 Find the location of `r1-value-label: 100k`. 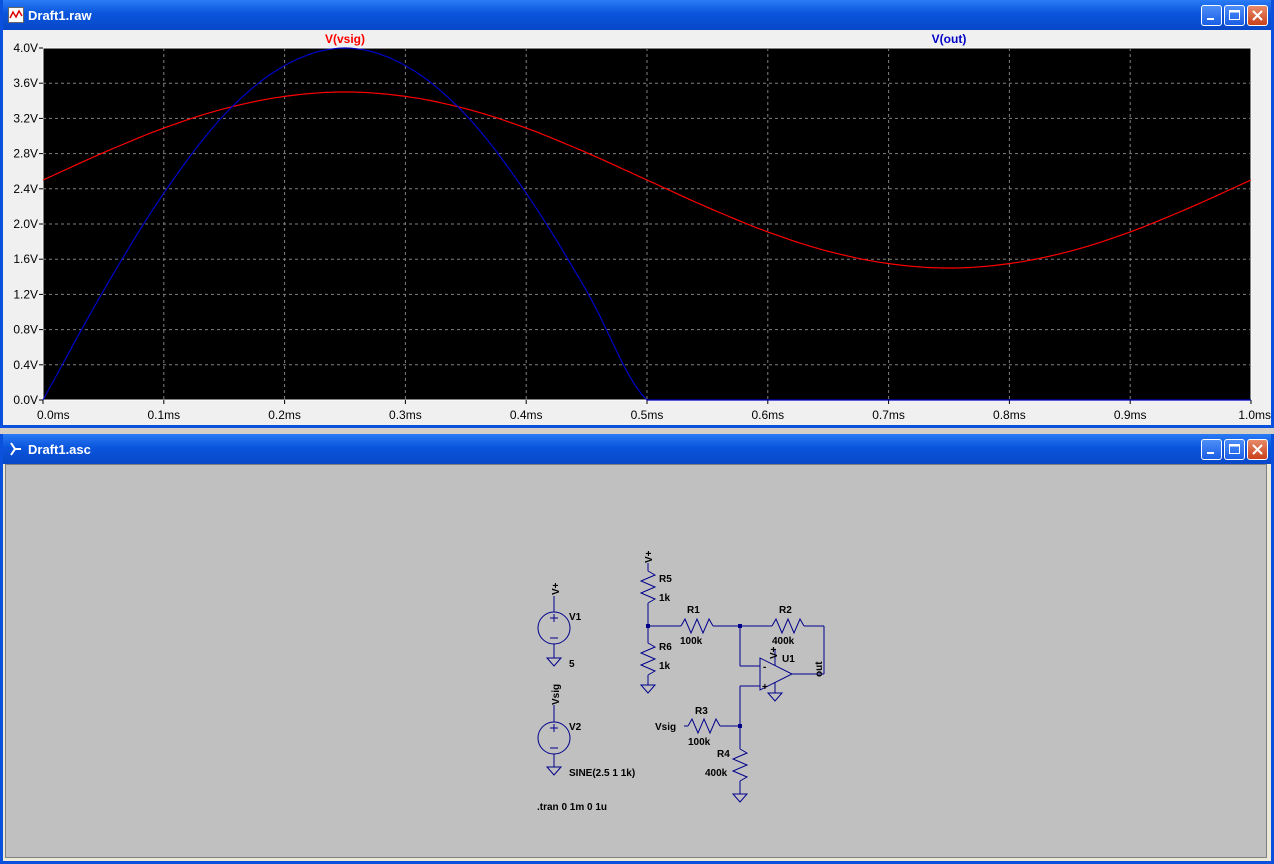

r1-value-label: 100k is located at coordinates (691, 641).